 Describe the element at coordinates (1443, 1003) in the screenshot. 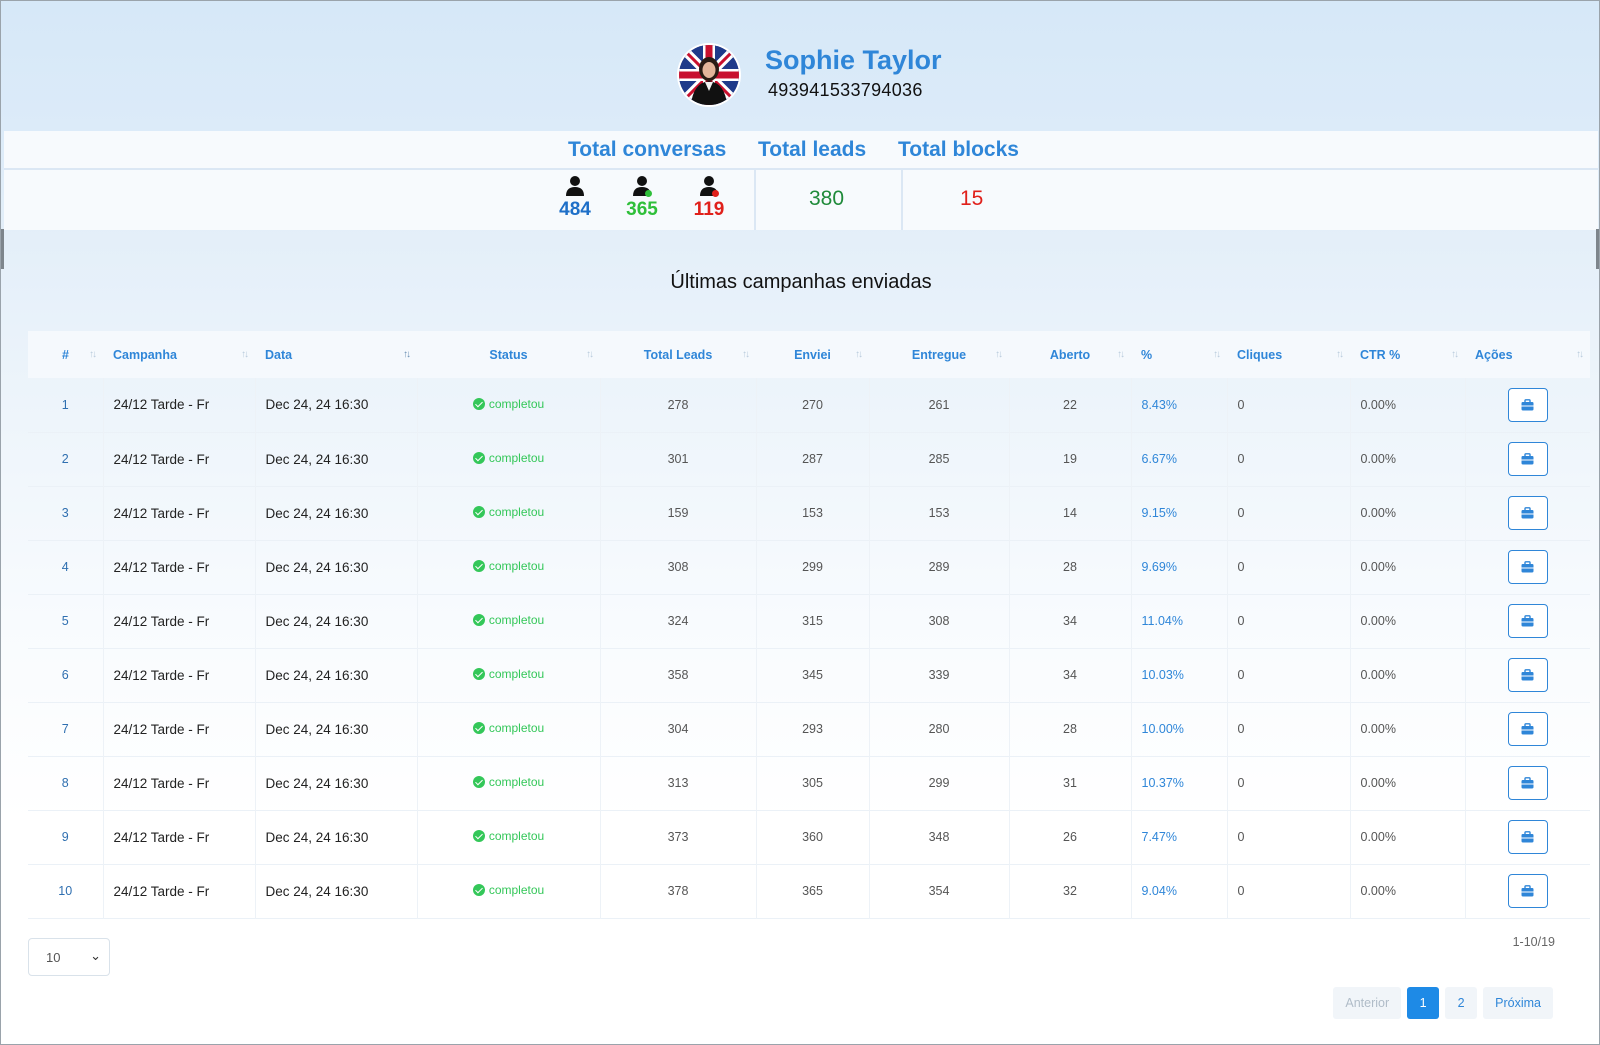

I see `pagination: Anterior 1 2 Próxima` at that location.